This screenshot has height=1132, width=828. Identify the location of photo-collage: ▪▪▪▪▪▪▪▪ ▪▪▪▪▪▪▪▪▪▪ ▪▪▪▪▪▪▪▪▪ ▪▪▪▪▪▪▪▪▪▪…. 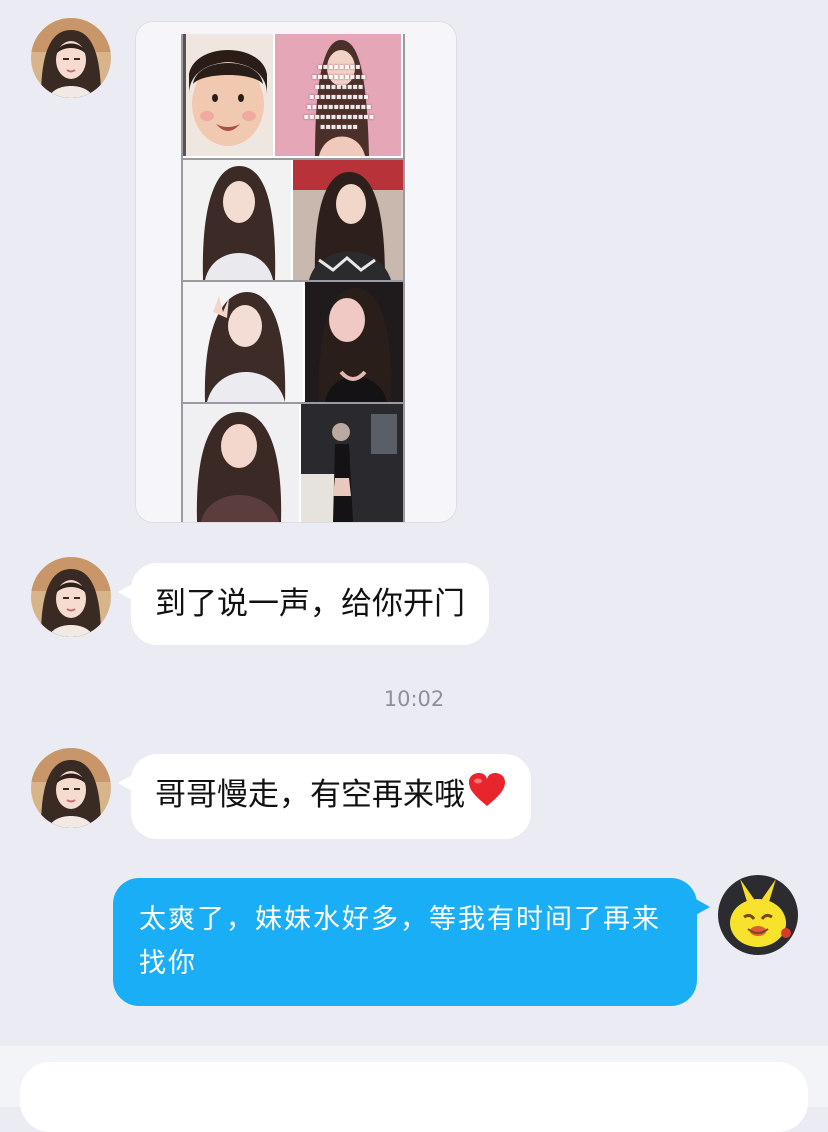
(293, 278).